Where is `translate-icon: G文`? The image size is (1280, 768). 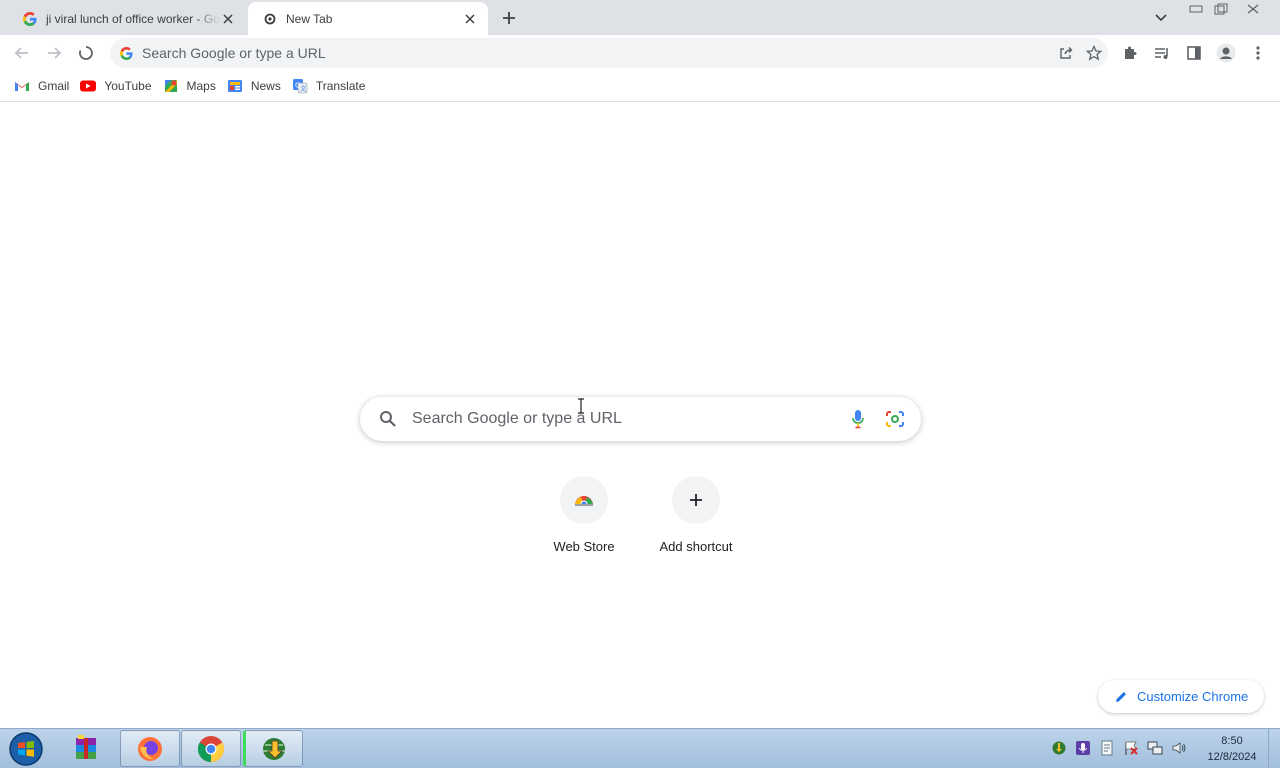 translate-icon: G文 is located at coordinates (300, 86).